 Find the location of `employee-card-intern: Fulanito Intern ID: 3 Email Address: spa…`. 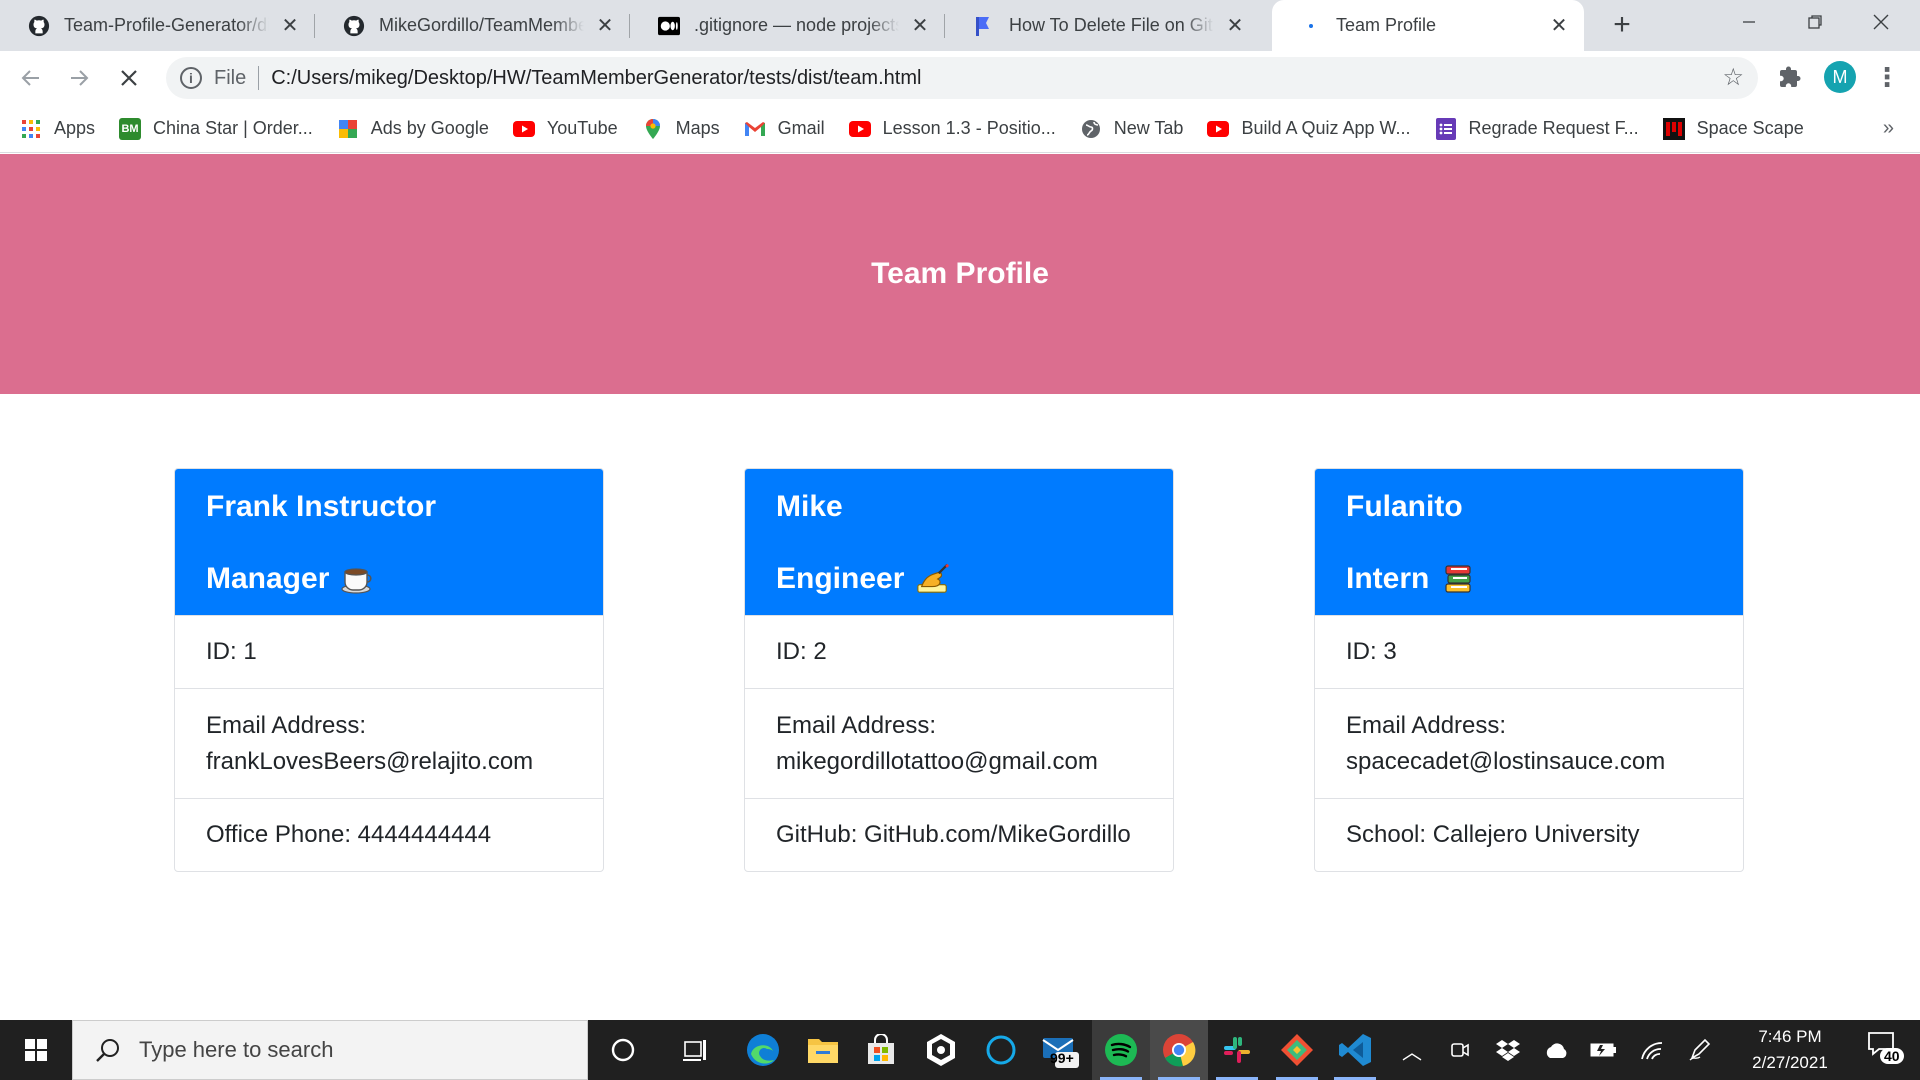

employee-card-intern: Fulanito Intern ID: 3 Email Address: spa… is located at coordinates (1529, 670).